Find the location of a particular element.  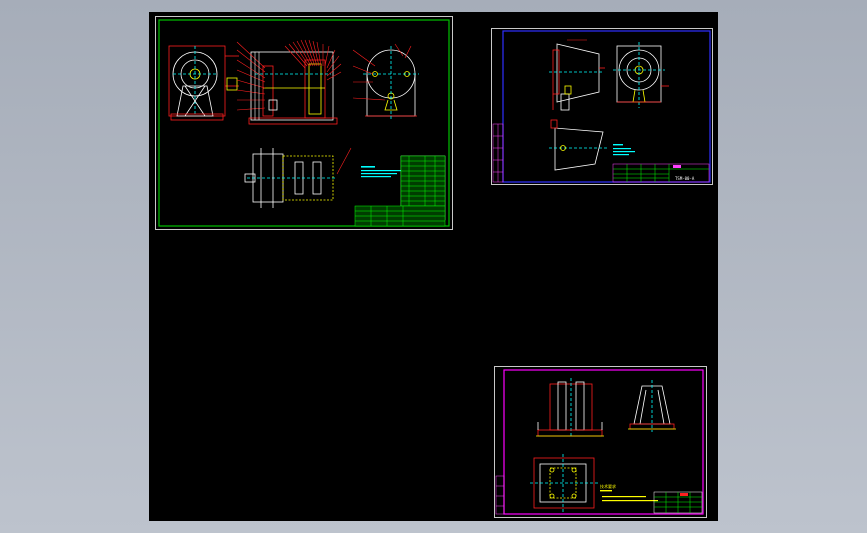

bracket-binding-margin-strip is located at coordinates (500, 495).